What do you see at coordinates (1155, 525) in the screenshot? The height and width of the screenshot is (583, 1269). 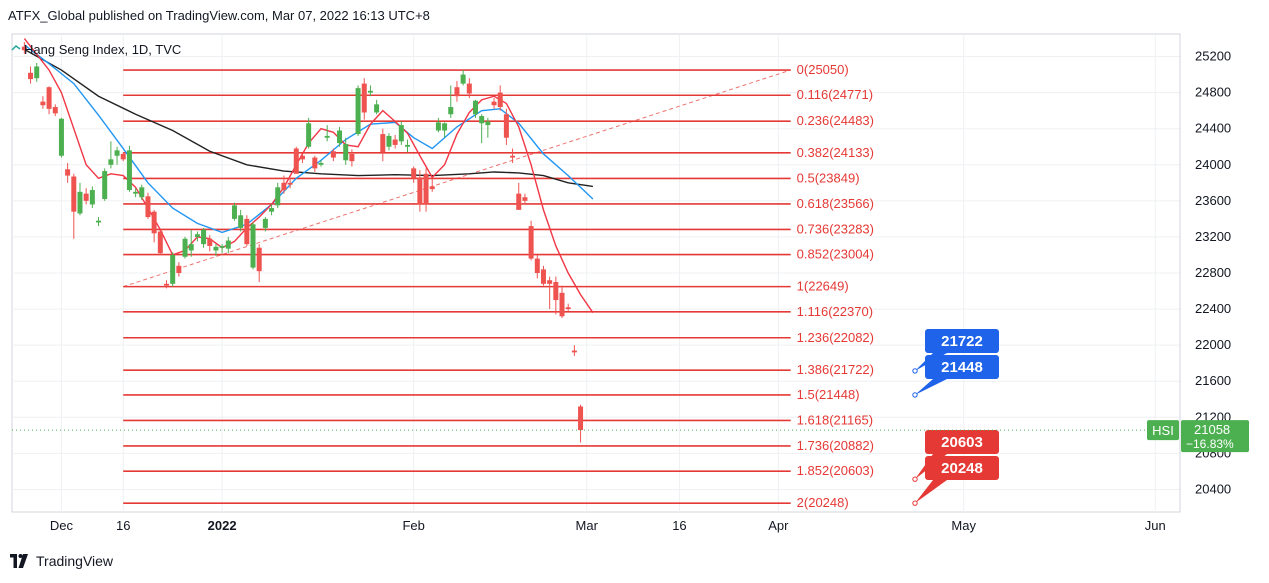 I see `time-tick: Jun` at bounding box center [1155, 525].